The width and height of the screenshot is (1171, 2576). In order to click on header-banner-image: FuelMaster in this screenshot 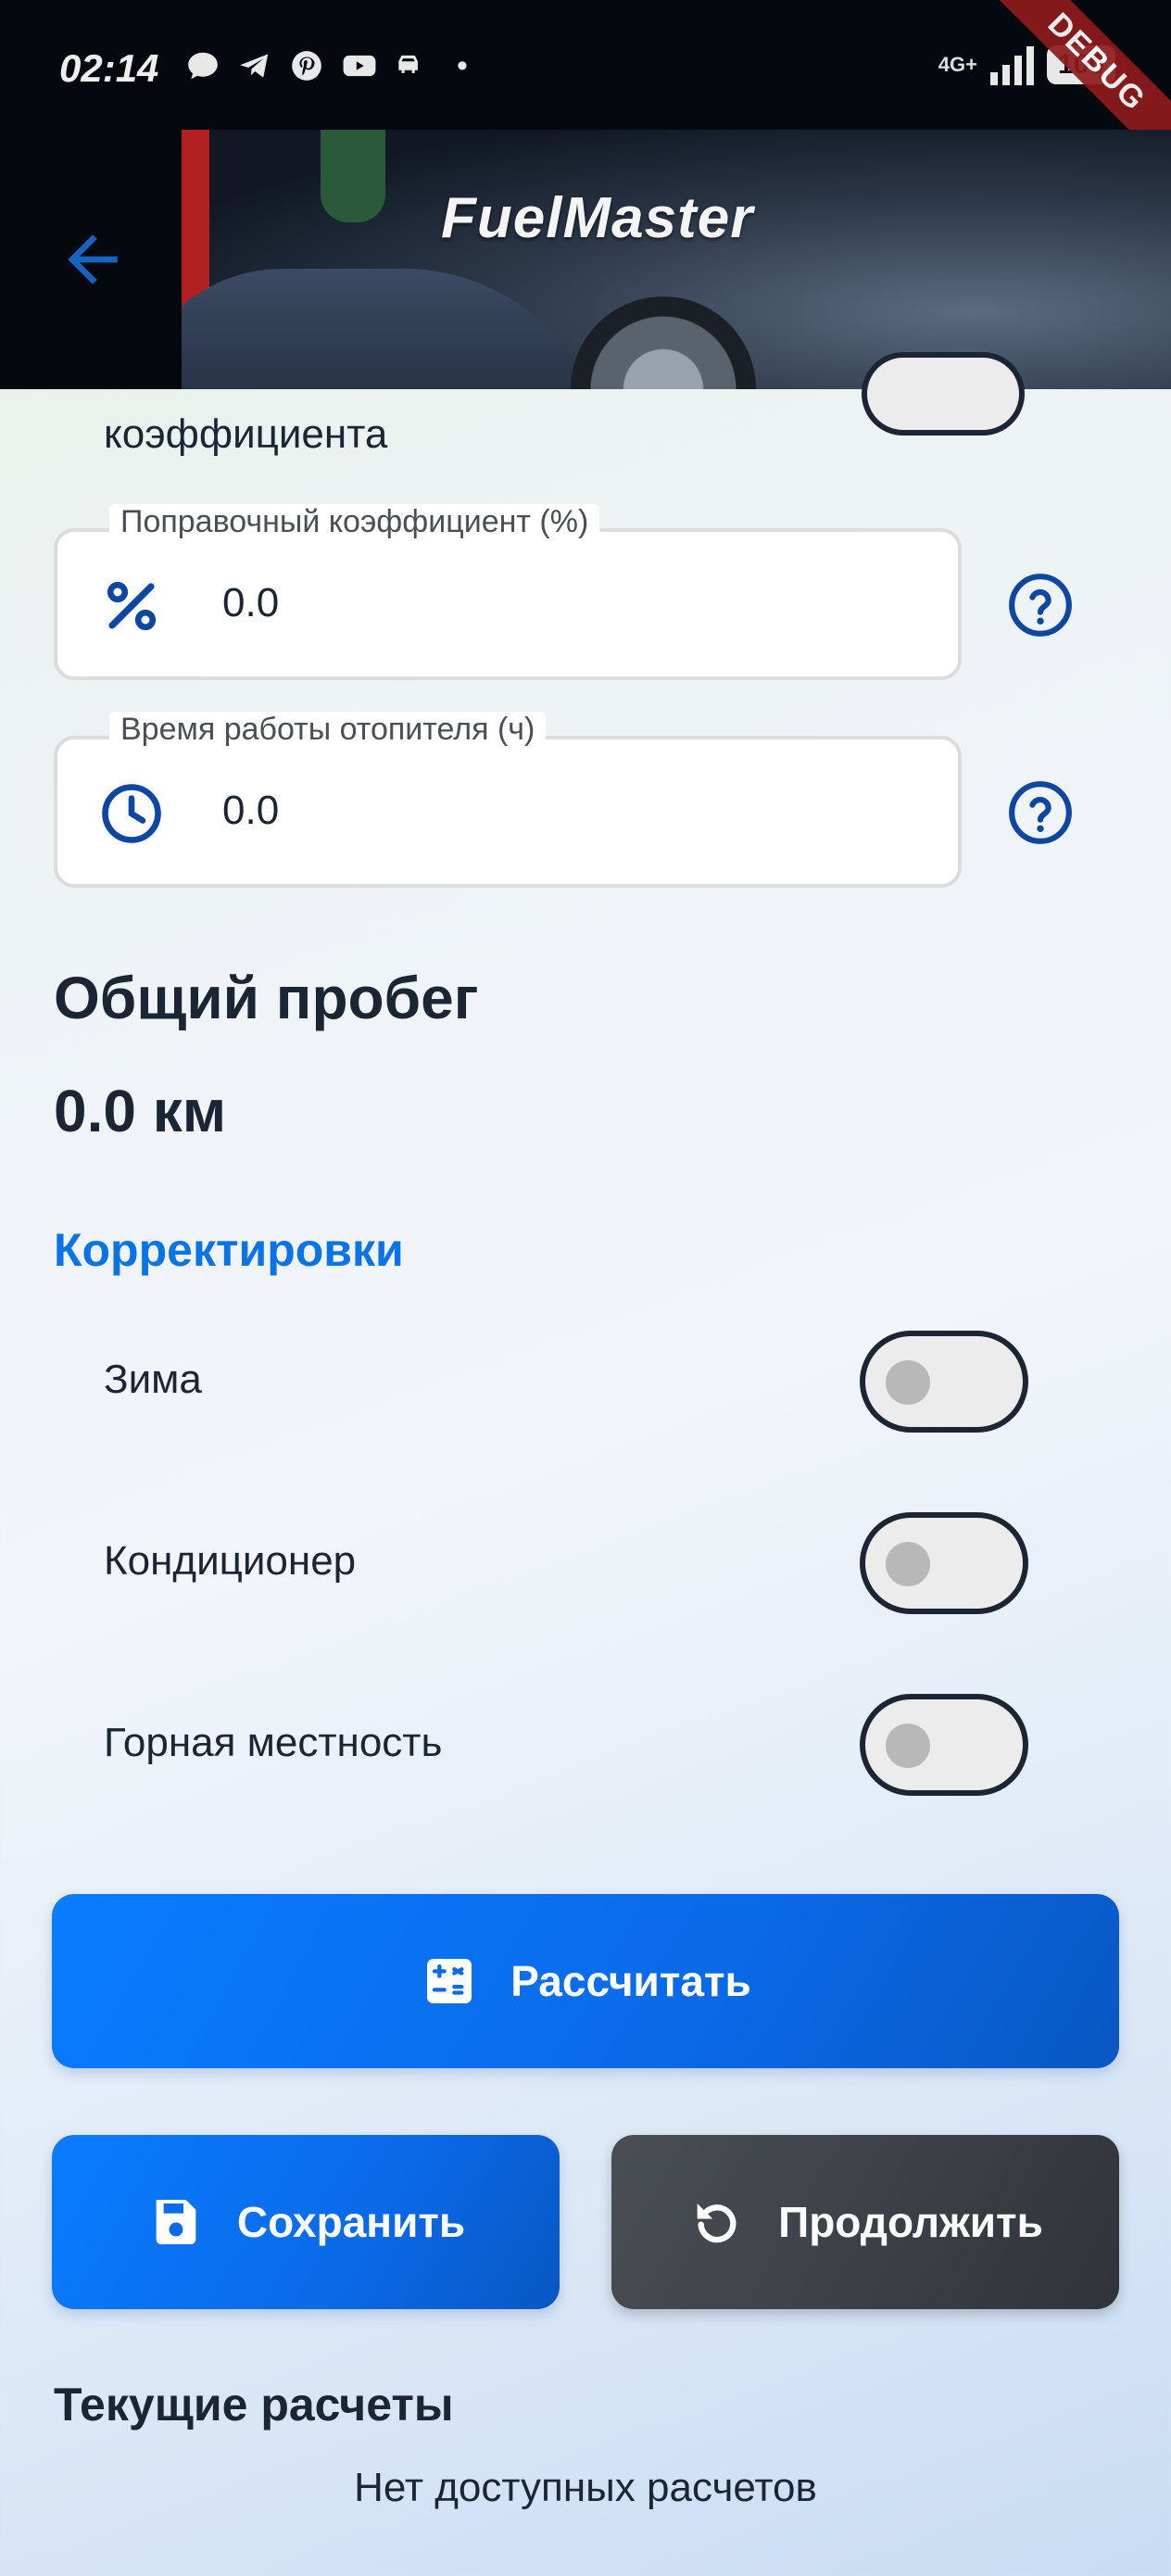, I will do `click(677, 260)`.